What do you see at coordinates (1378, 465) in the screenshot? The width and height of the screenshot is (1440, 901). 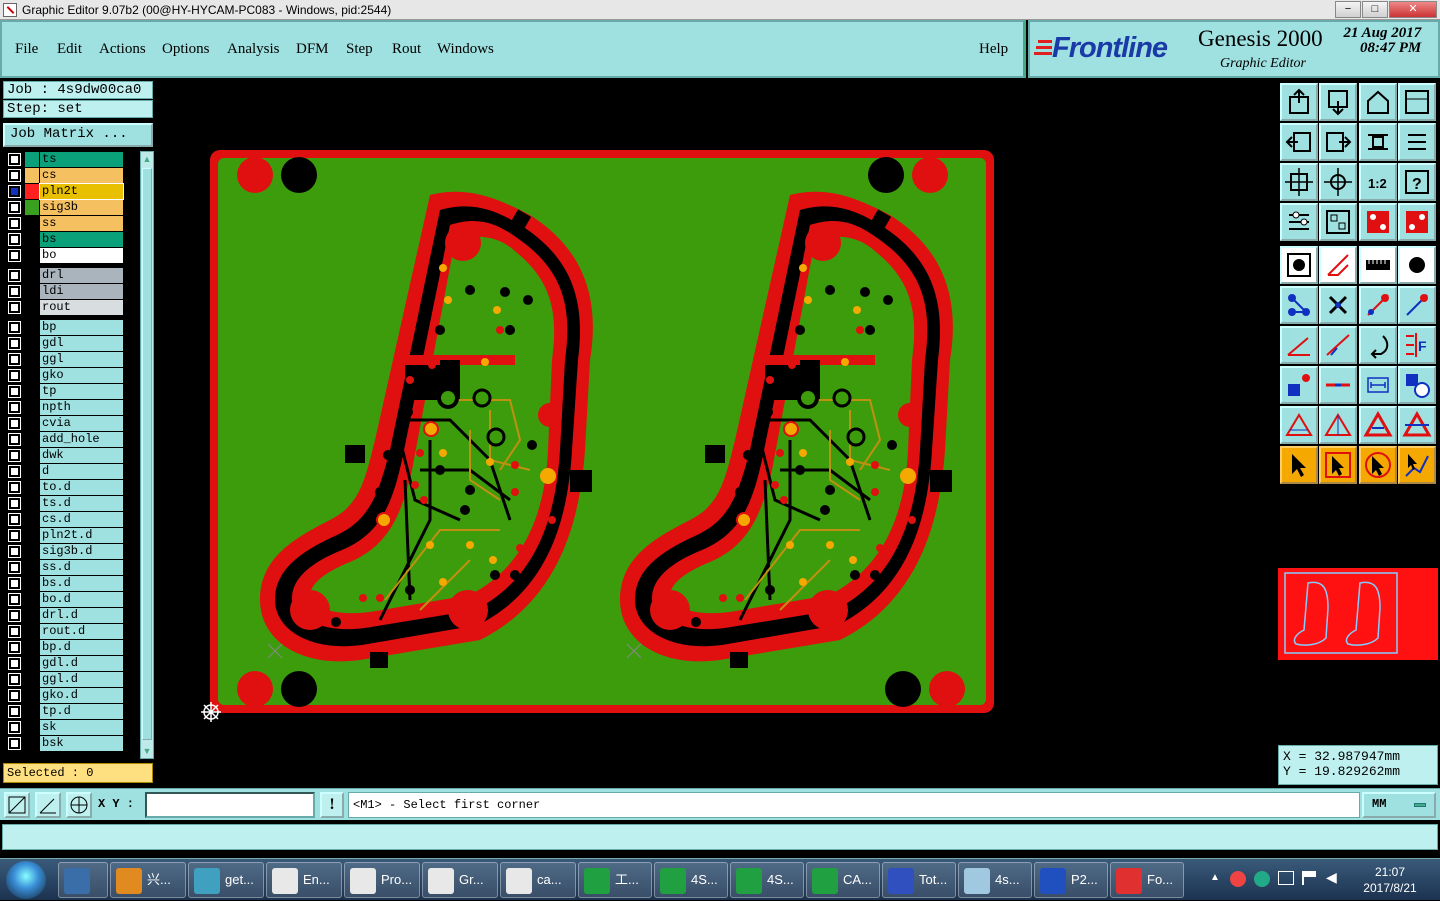 I see `pointer-area-icon` at bounding box center [1378, 465].